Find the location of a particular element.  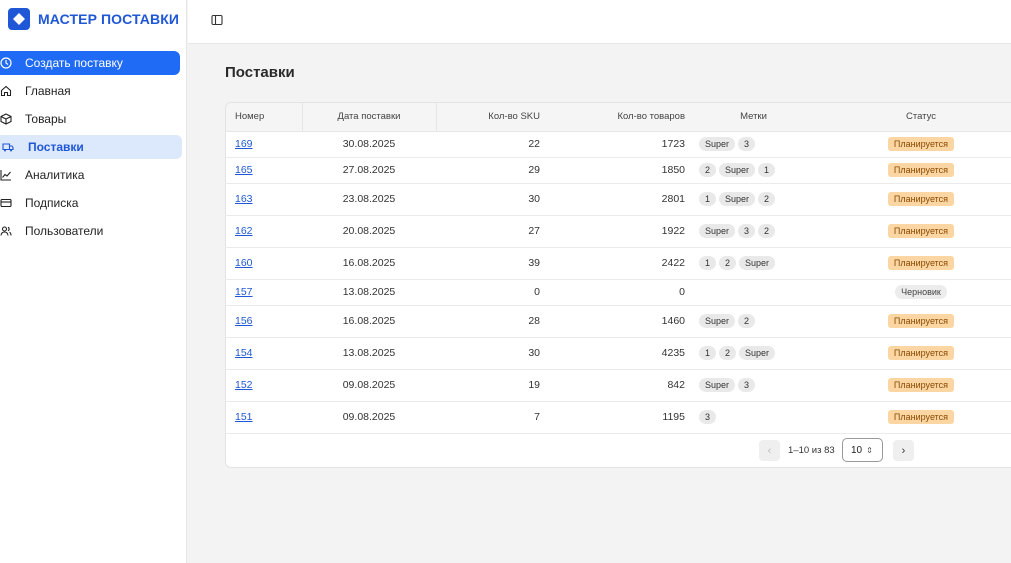

table-row: 160 16.08.2025 39 2422 1 2 Super Планируется is located at coordinates (618, 263).